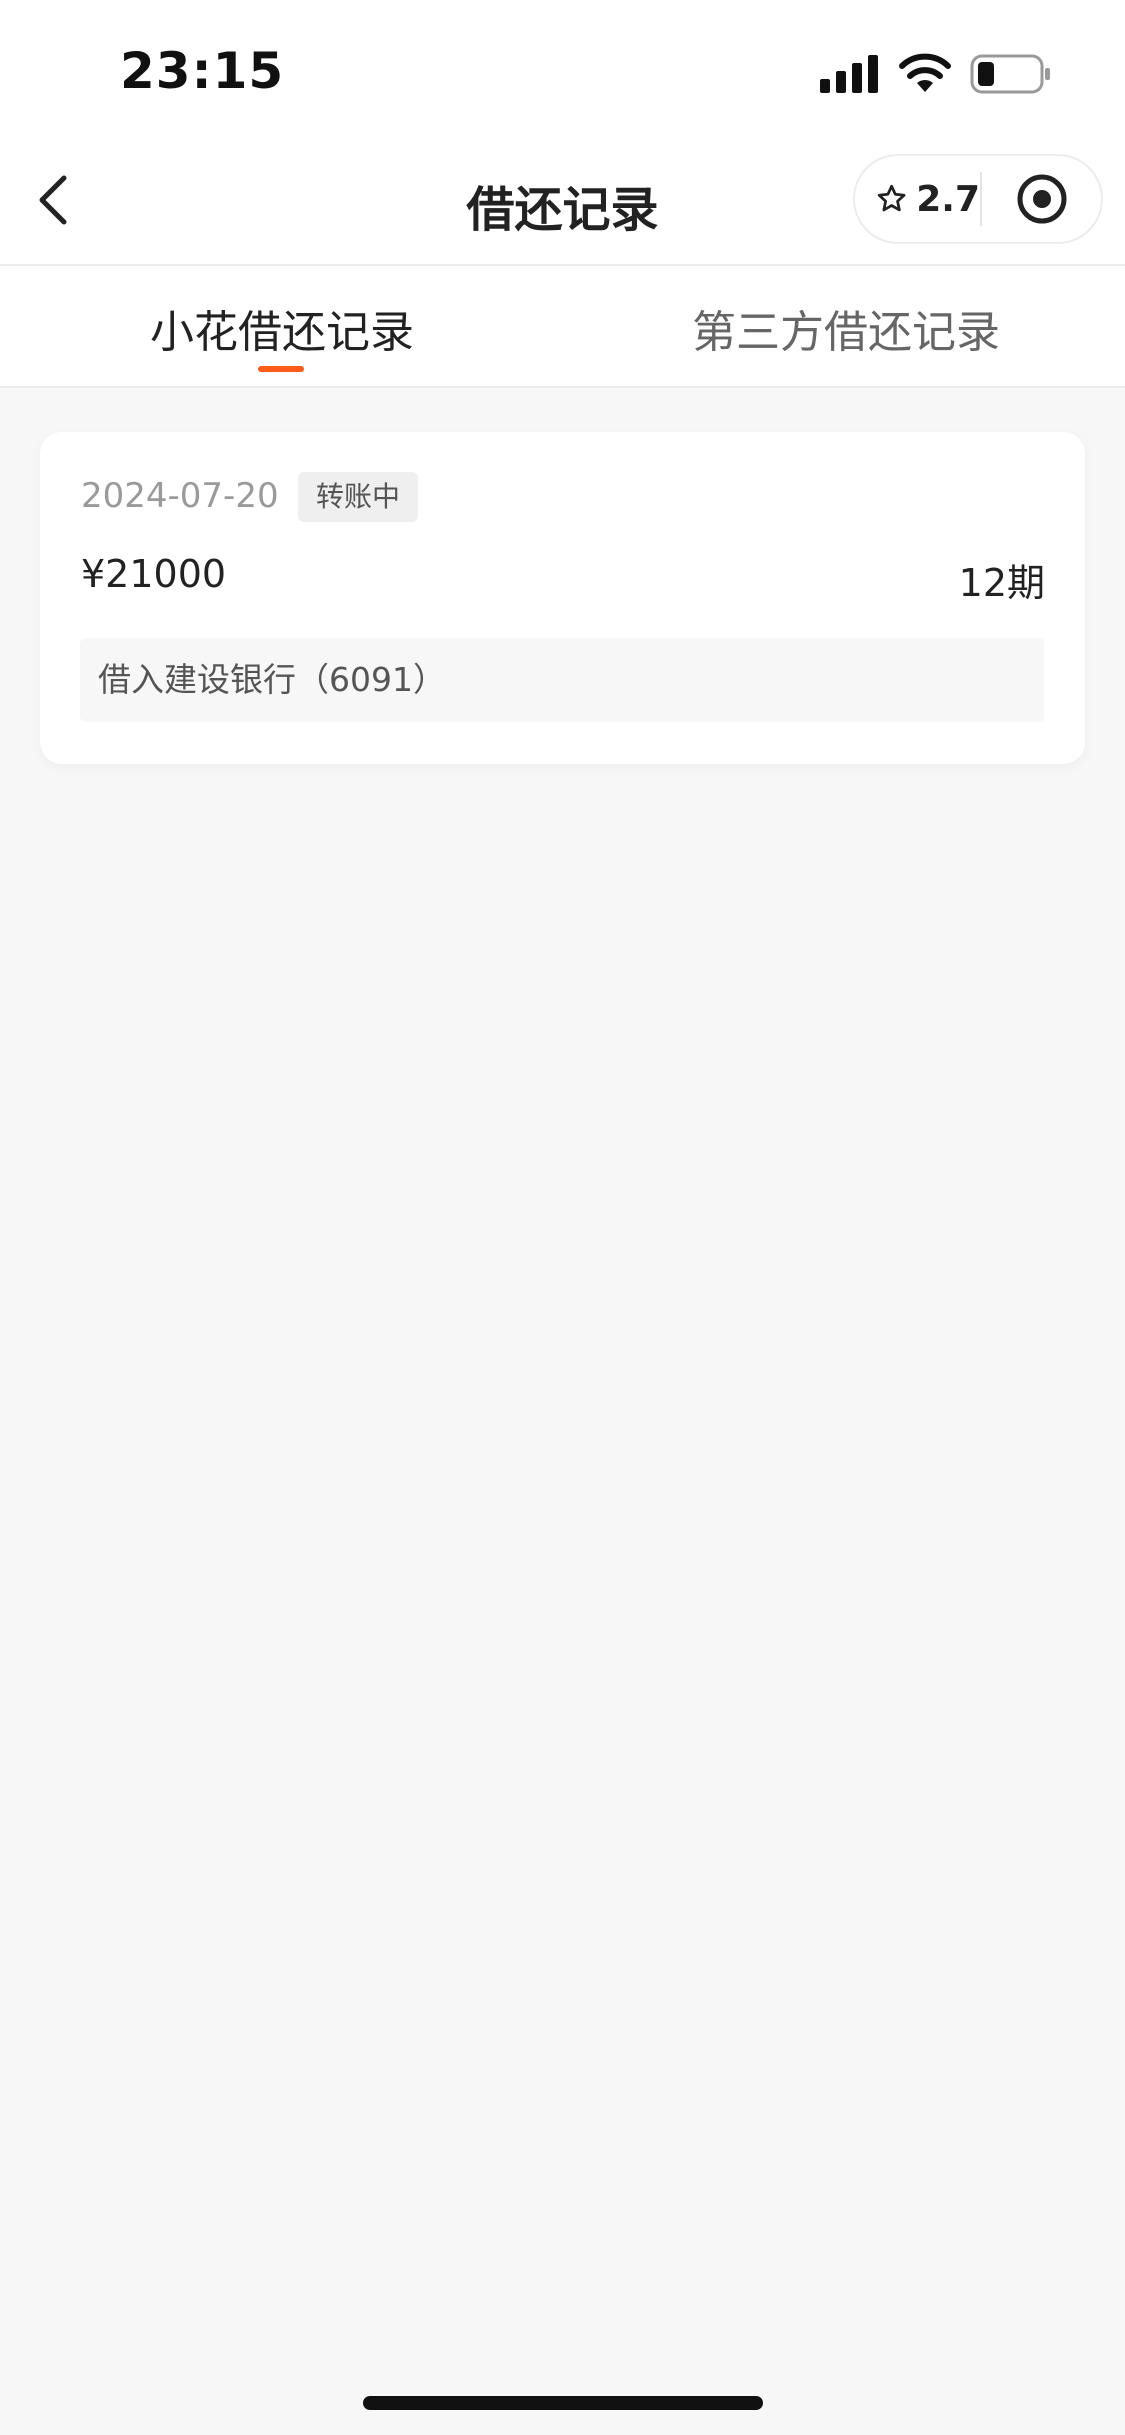 This screenshot has width=1125, height=2435. I want to click on rating-value: 2.7, so click(948, 199).